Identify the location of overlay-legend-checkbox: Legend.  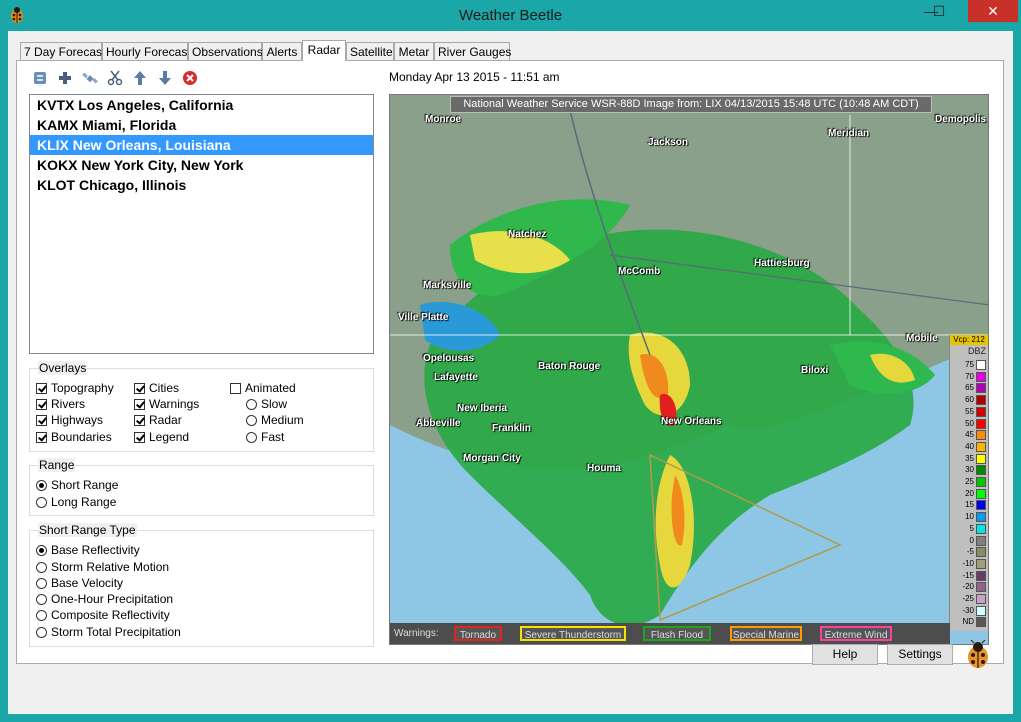
(161, 437).